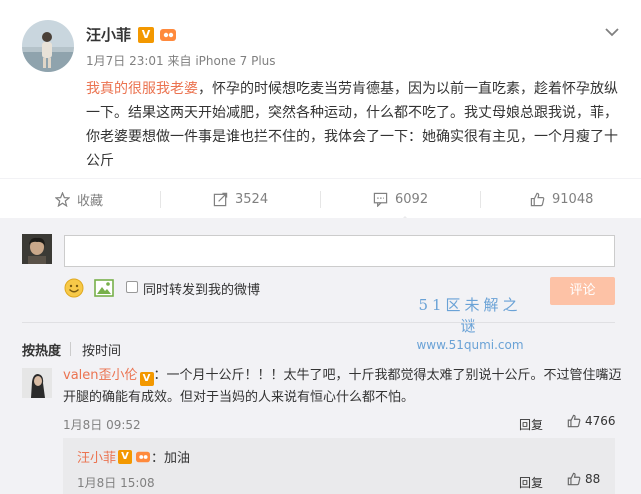 This screenshot has height=494, width=641. What do you see at coordinates (593, 479) in the screenshot?
I see `reply-like-count: 88` at bounding box center [593, 479].